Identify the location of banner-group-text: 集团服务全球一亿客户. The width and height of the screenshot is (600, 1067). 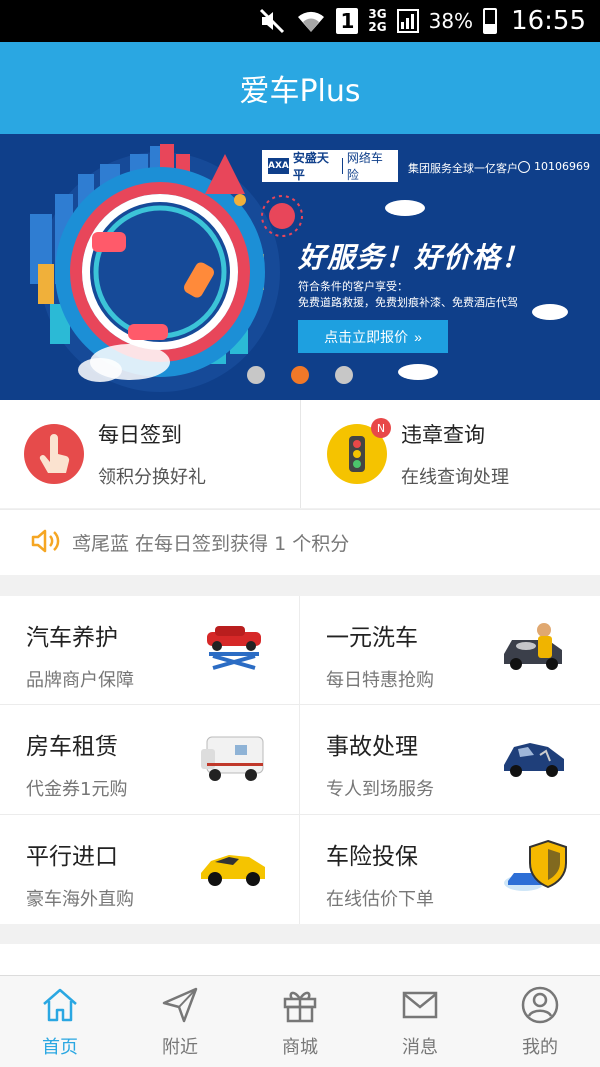
(463, 168).